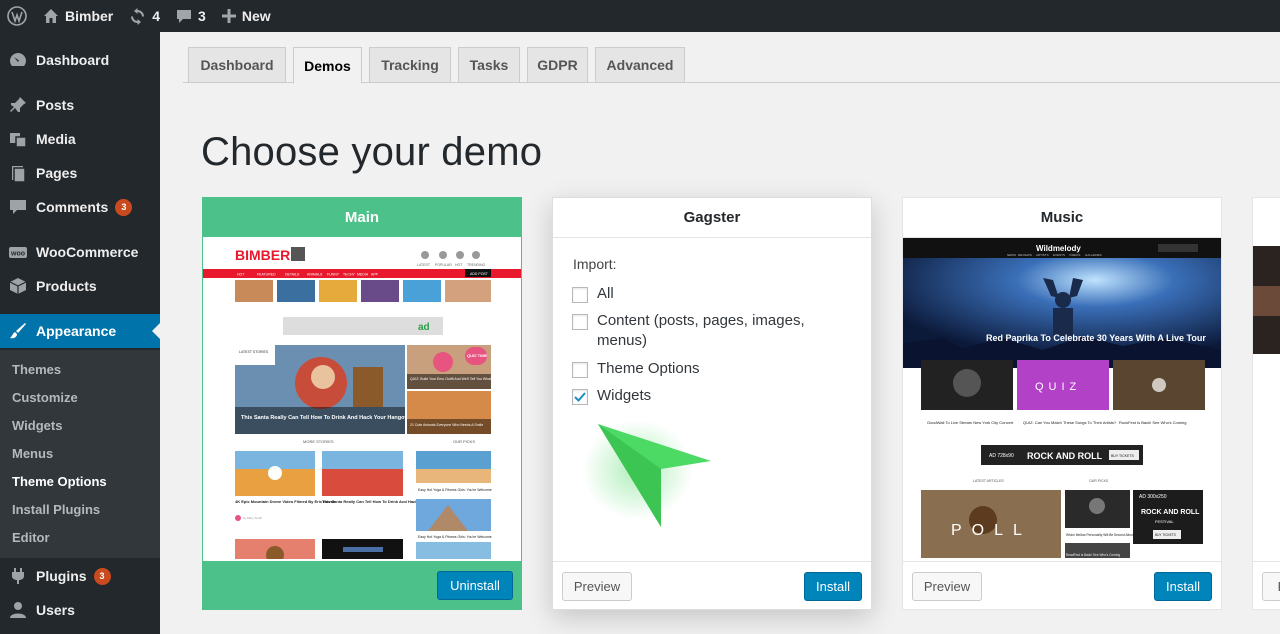 This screenshot has width=1280, height=634. What do you see at coordinates (1266, 300) in the screenshot?
I see `demo-thumbnail-partial` at bounding box center [1266, 300].